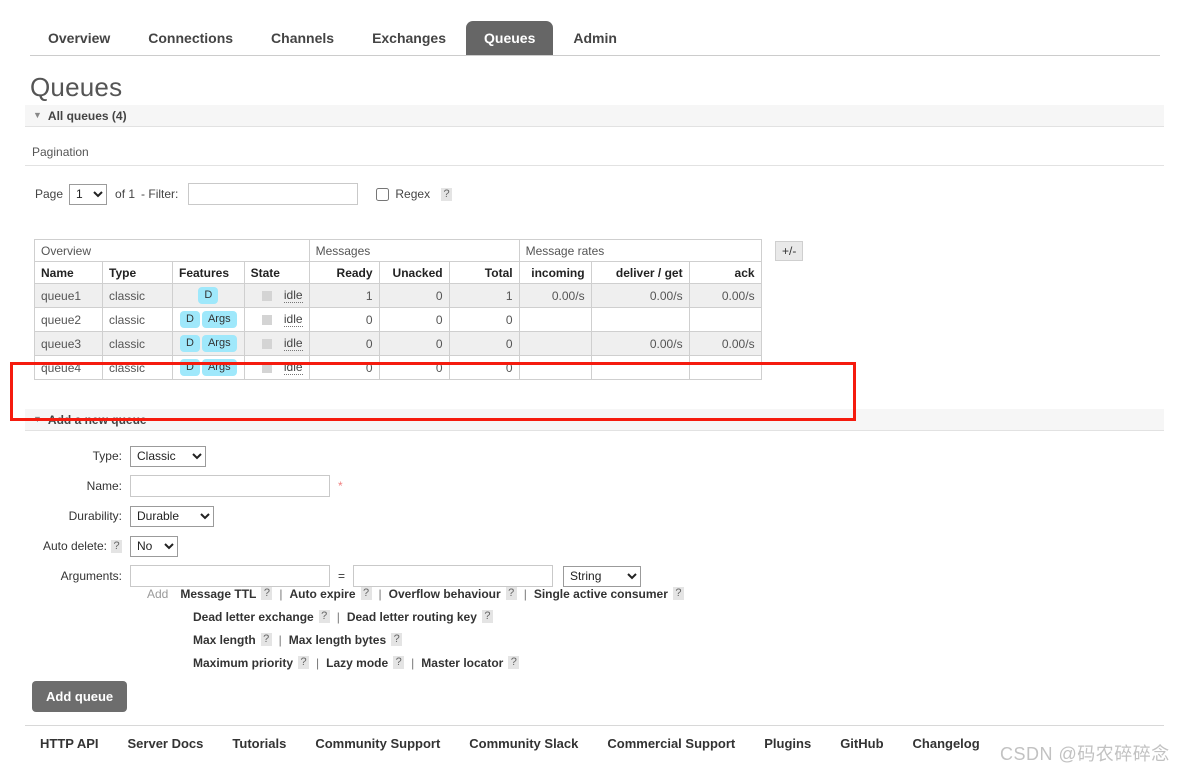 The height and width of the screenshot is (773, 1189). I want to click on nav-tab-channels: Channels, so click(302, 38).